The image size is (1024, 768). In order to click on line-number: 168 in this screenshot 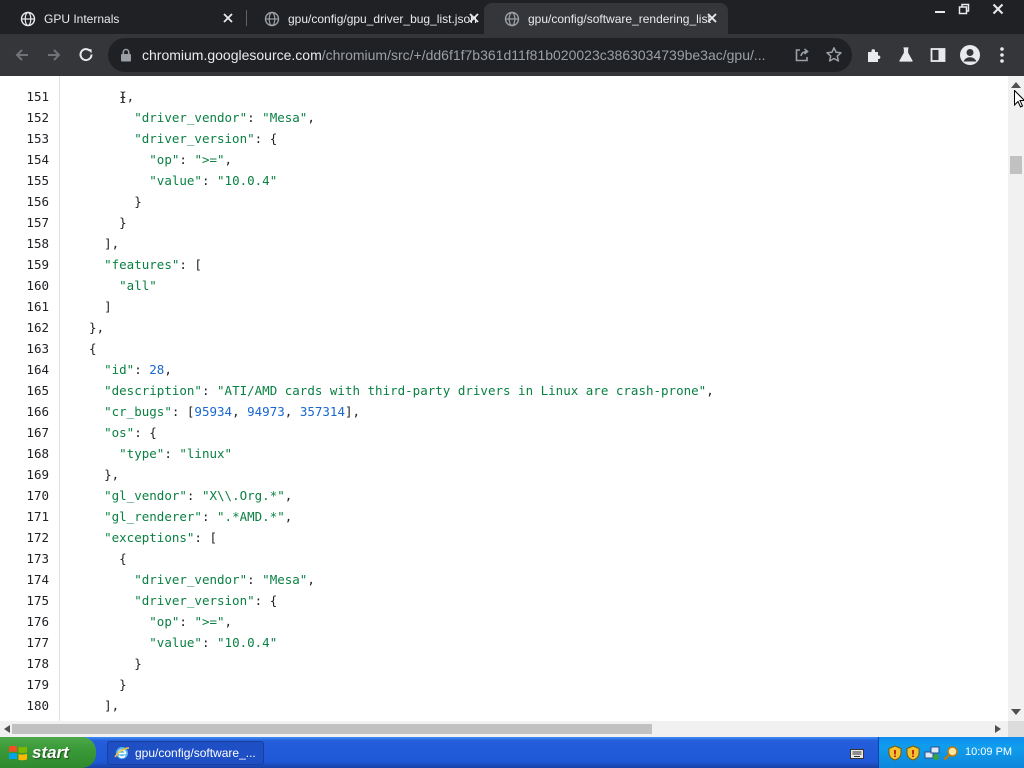, I will do `click(37, 453)`.